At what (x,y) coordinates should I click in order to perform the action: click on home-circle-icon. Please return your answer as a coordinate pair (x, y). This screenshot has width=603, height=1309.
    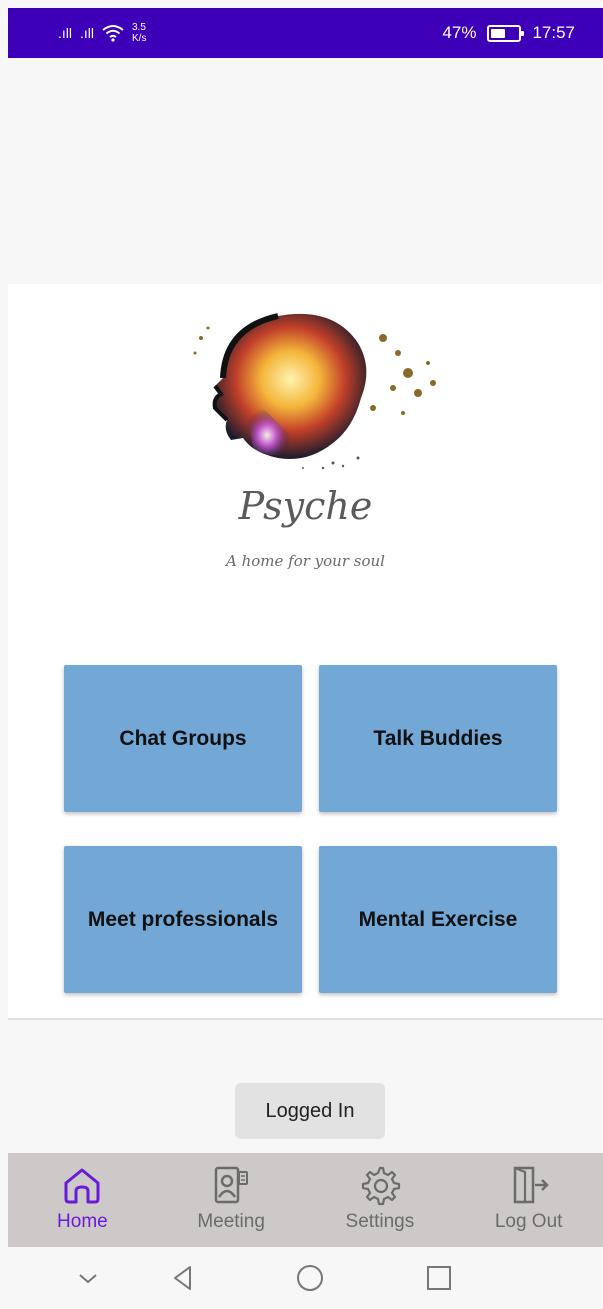
    Looking at the image, I should click on (310, 1278).